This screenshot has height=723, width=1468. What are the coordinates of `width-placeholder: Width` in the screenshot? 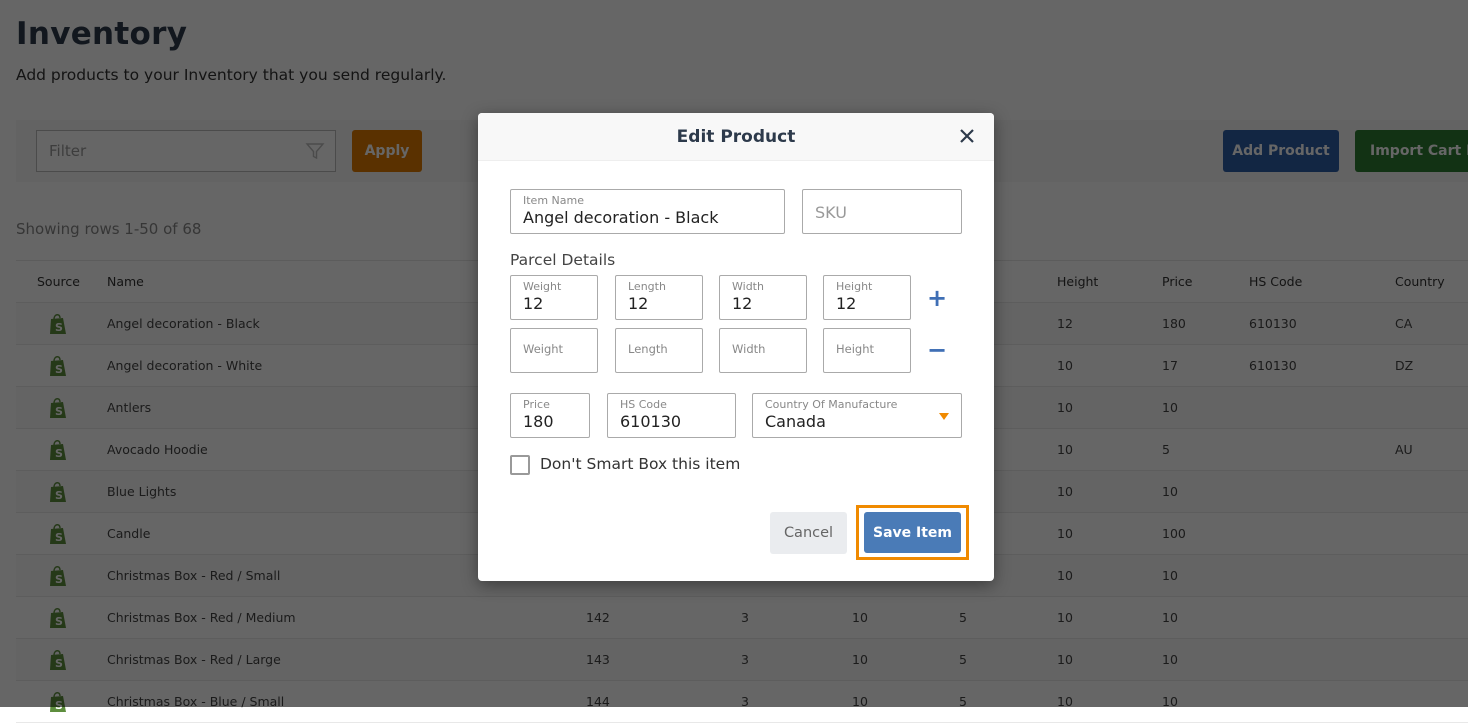 It's located at (749, 349).